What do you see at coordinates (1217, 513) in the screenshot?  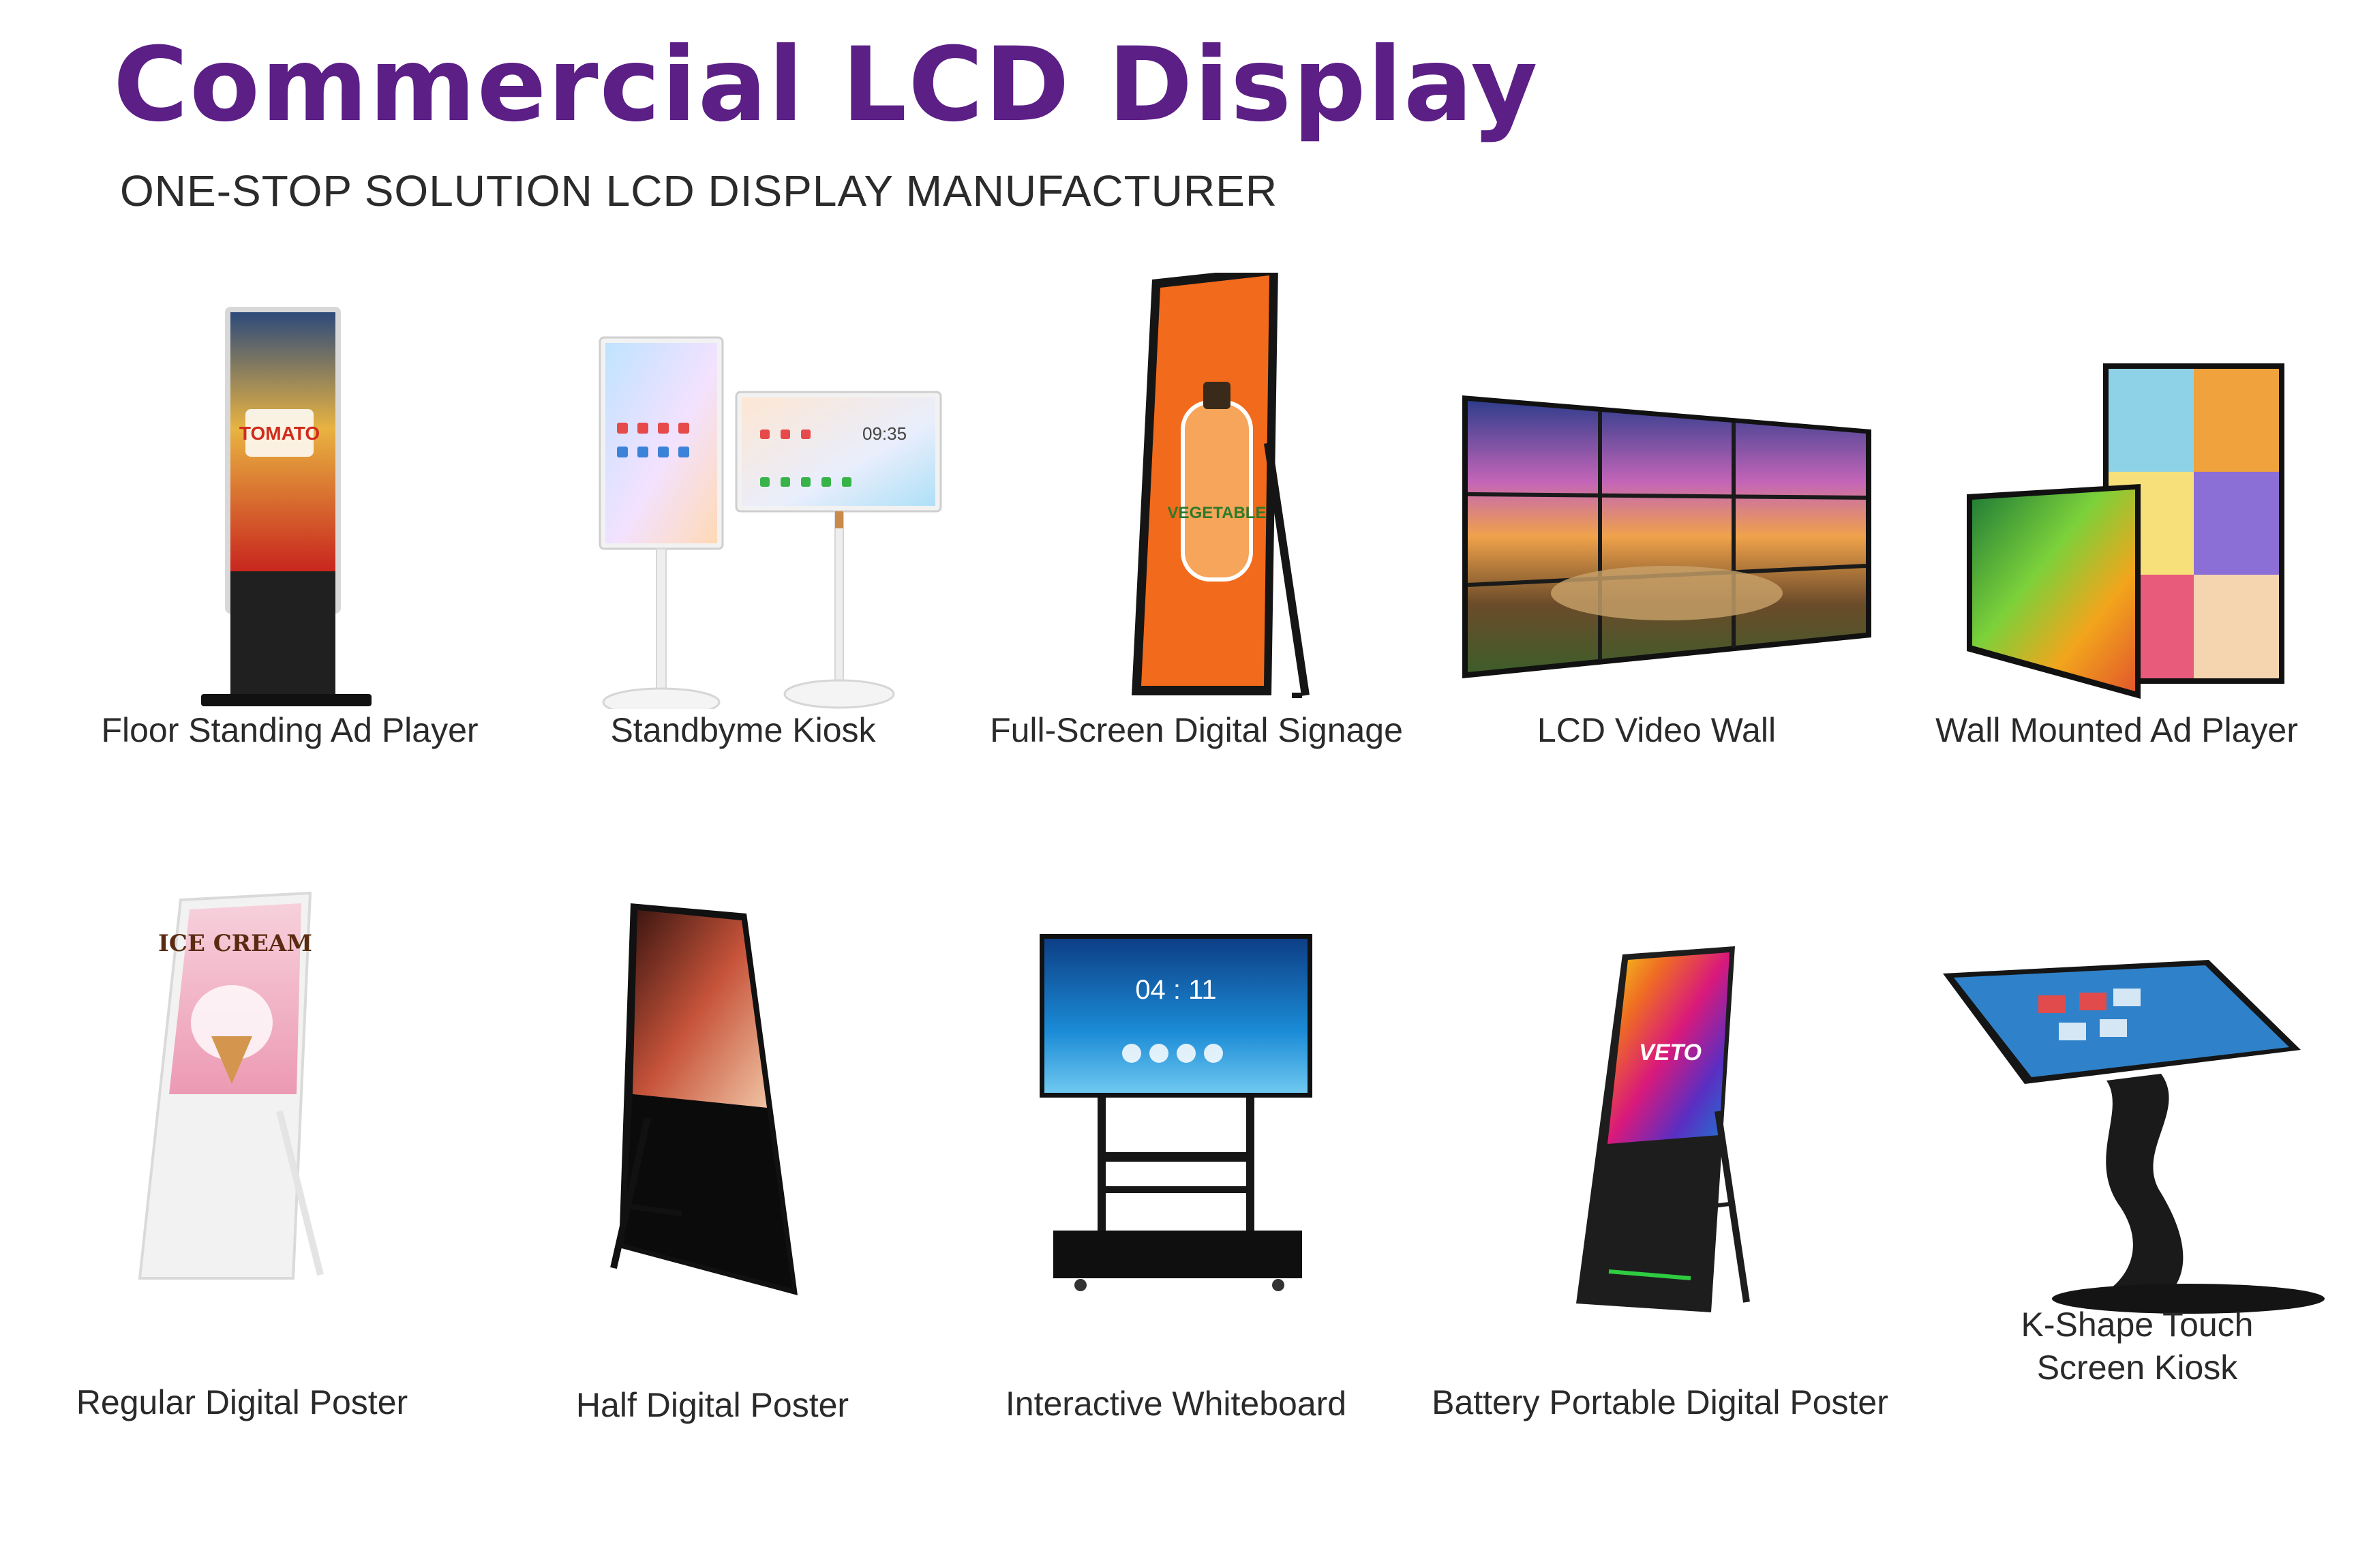 I see `svg-text: VEGETABLE` at bounding box center [1217, 513].